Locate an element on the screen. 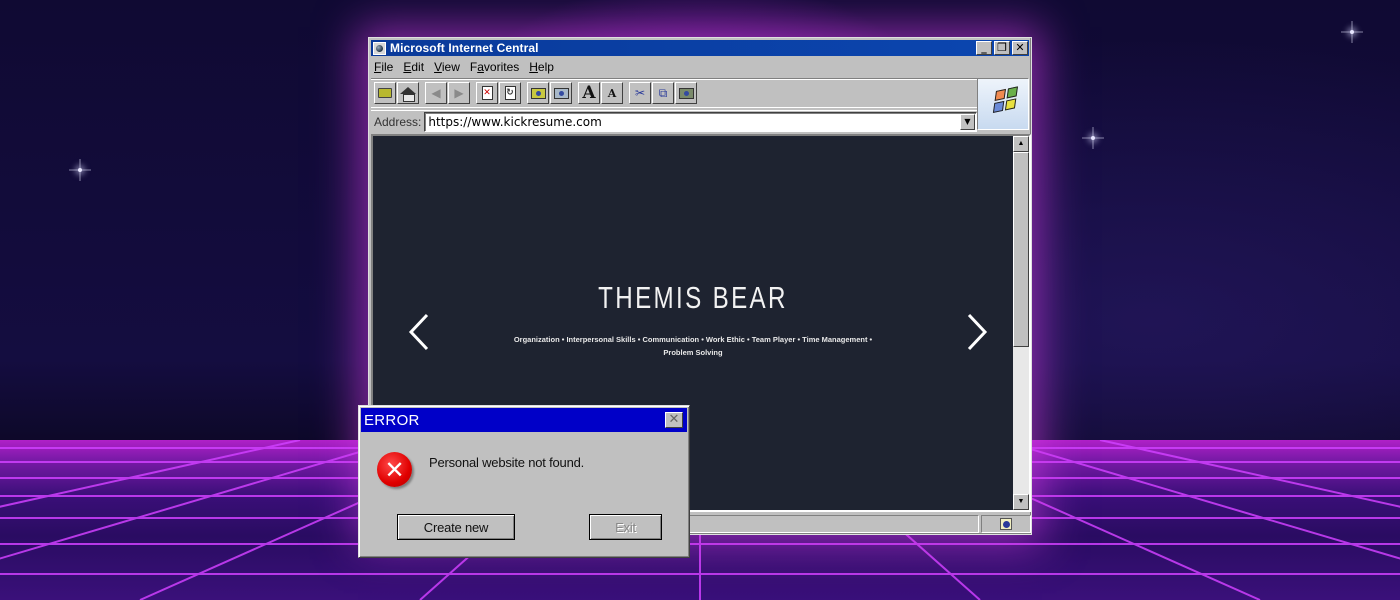 The image size is (1400, 600). next-slide-button is located at coordinates (976, 332).